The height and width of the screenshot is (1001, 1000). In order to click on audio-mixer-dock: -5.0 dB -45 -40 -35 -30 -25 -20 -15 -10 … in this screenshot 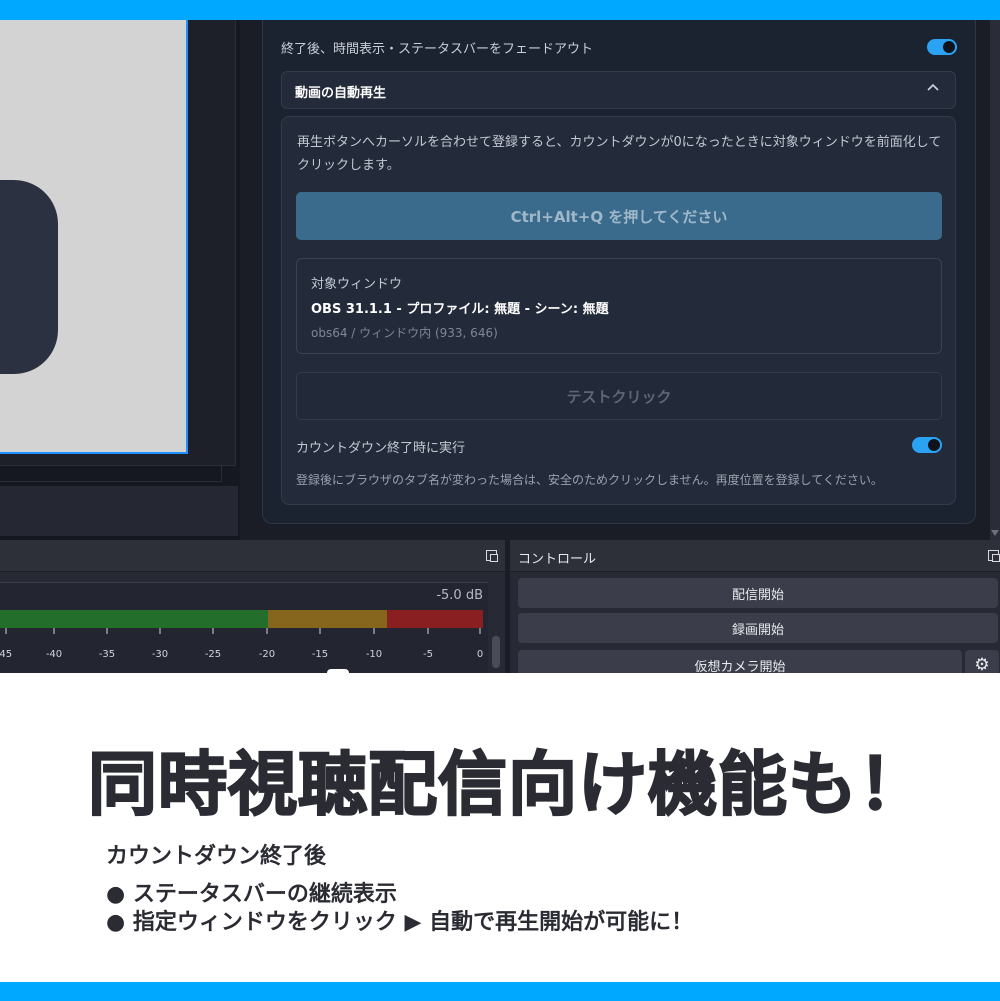, I will do `click(252, 606)`.